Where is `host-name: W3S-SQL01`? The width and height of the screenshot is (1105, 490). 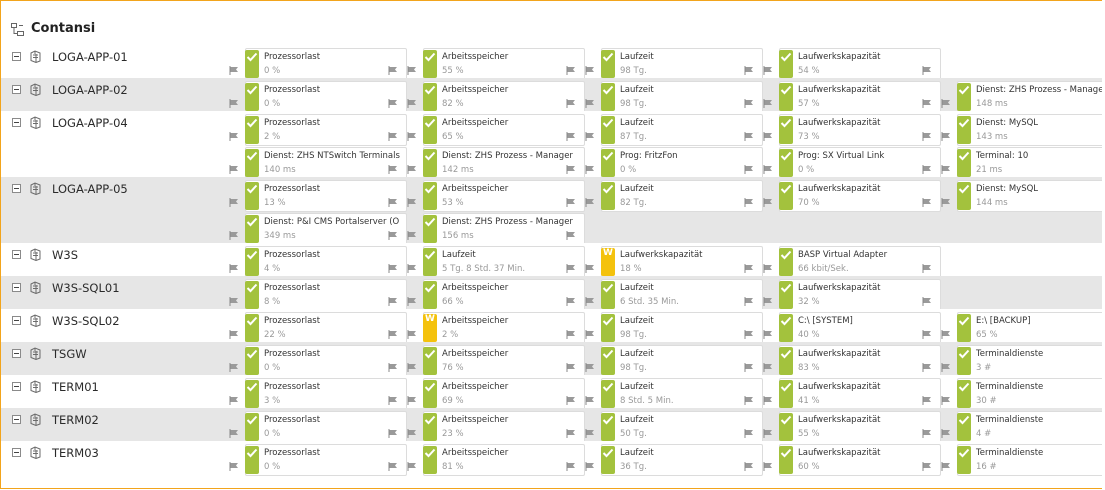 host-name: W3S-SQL01 is located at coordinates (86, 288).